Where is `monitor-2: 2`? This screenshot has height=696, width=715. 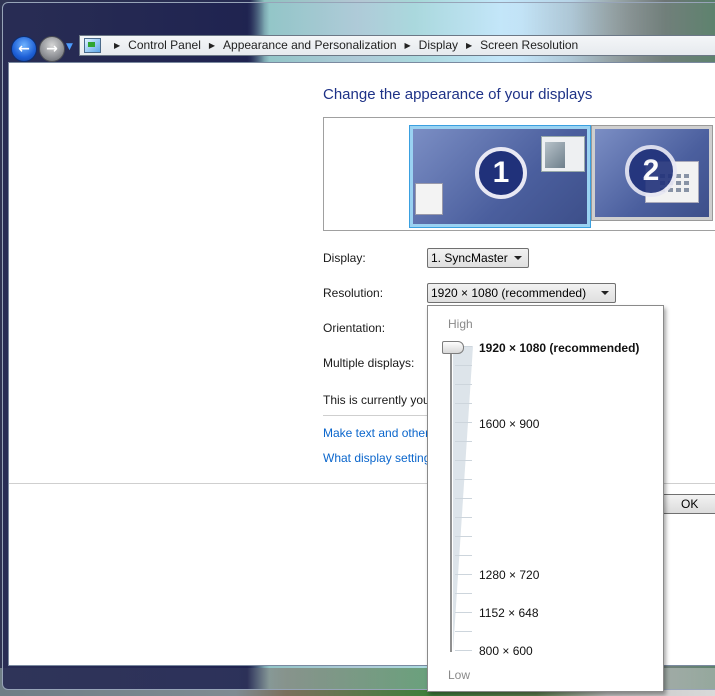 monitor-2: 2 is located at coordinates (652, 173).